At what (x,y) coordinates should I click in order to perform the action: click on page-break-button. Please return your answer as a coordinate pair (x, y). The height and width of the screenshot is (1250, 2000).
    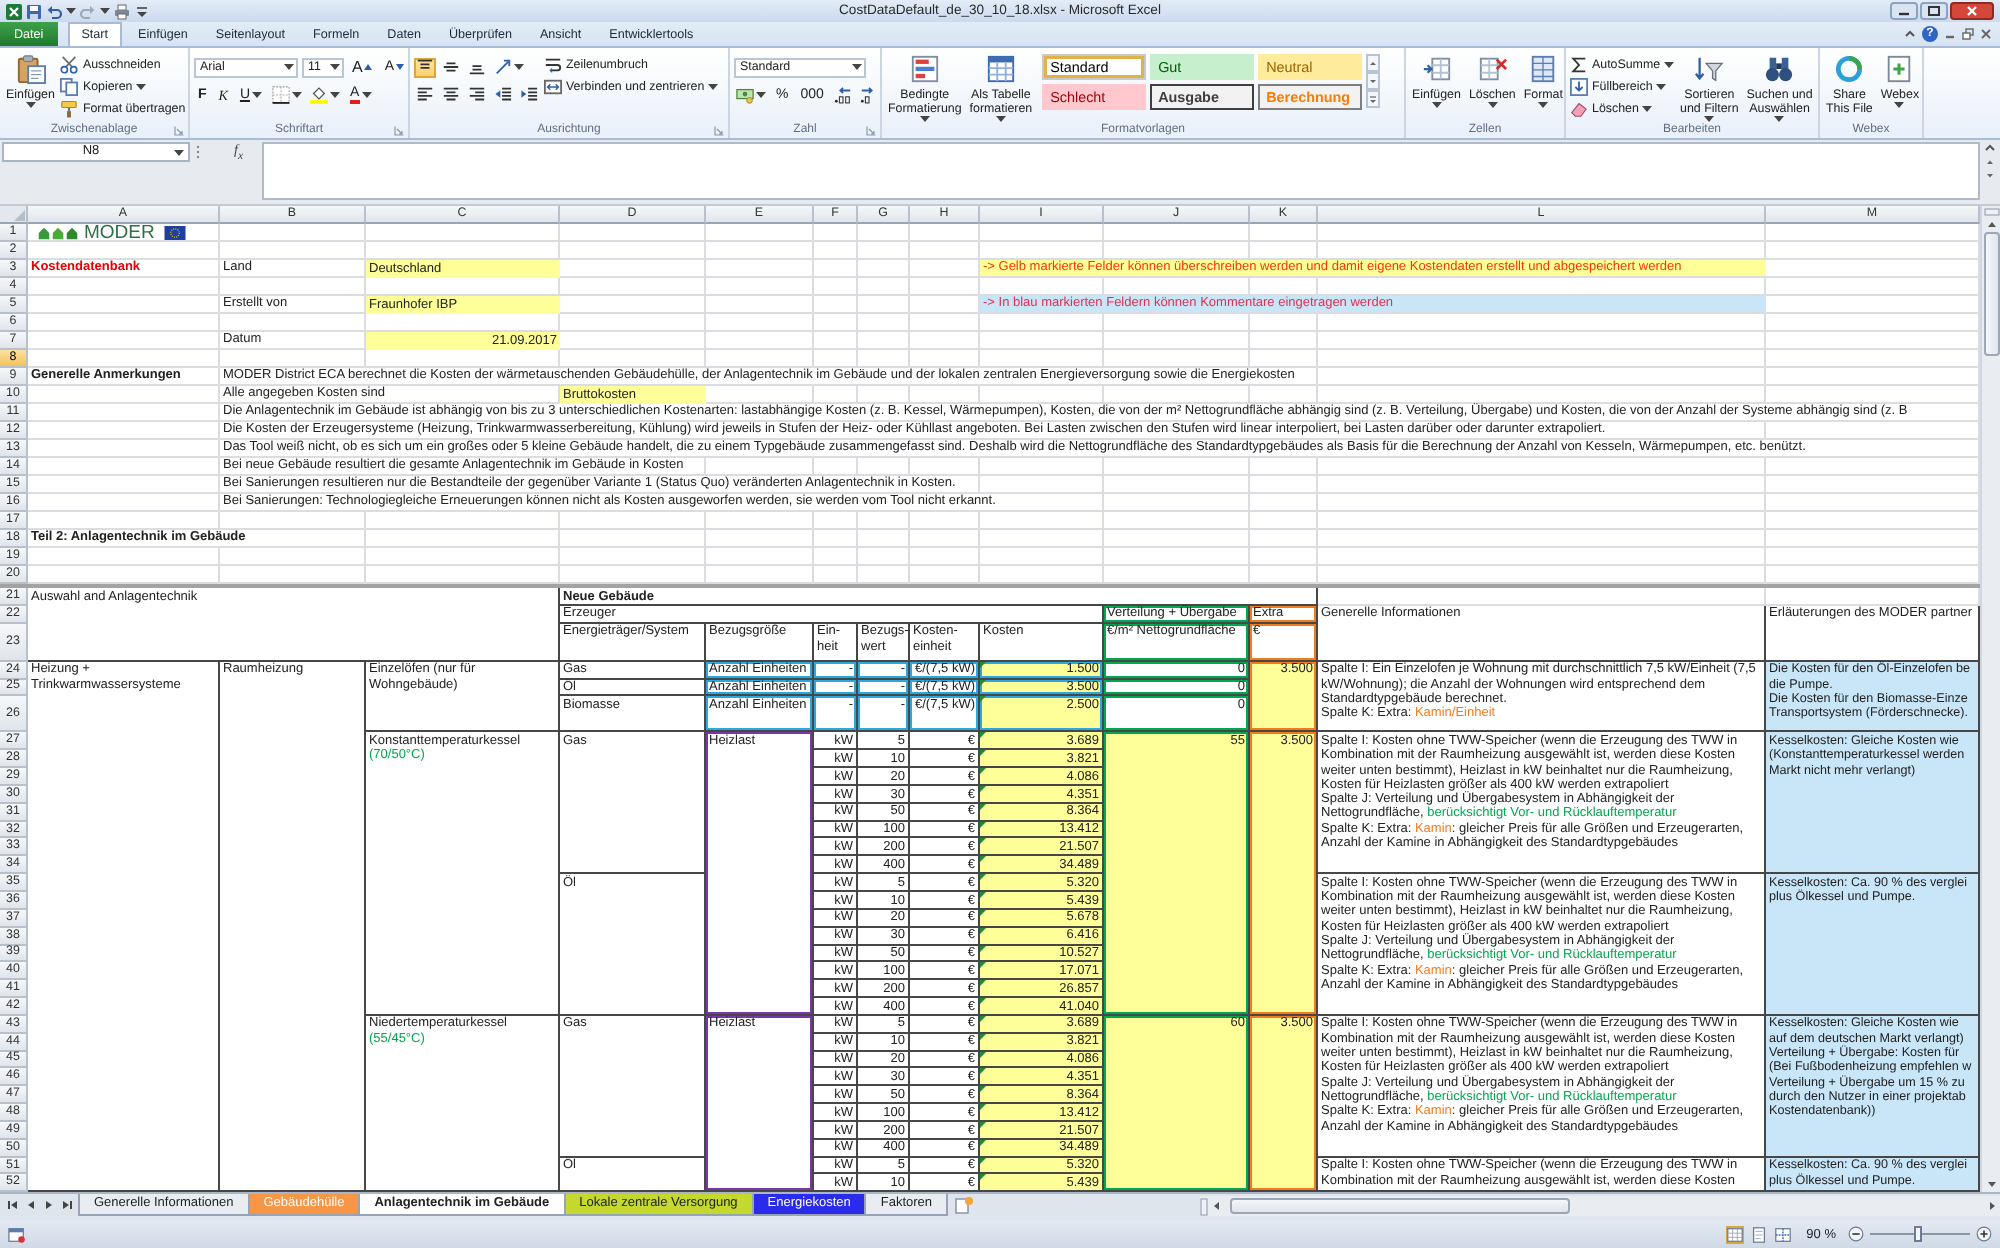
    Looking at the image, I should click on (1783, 1234).